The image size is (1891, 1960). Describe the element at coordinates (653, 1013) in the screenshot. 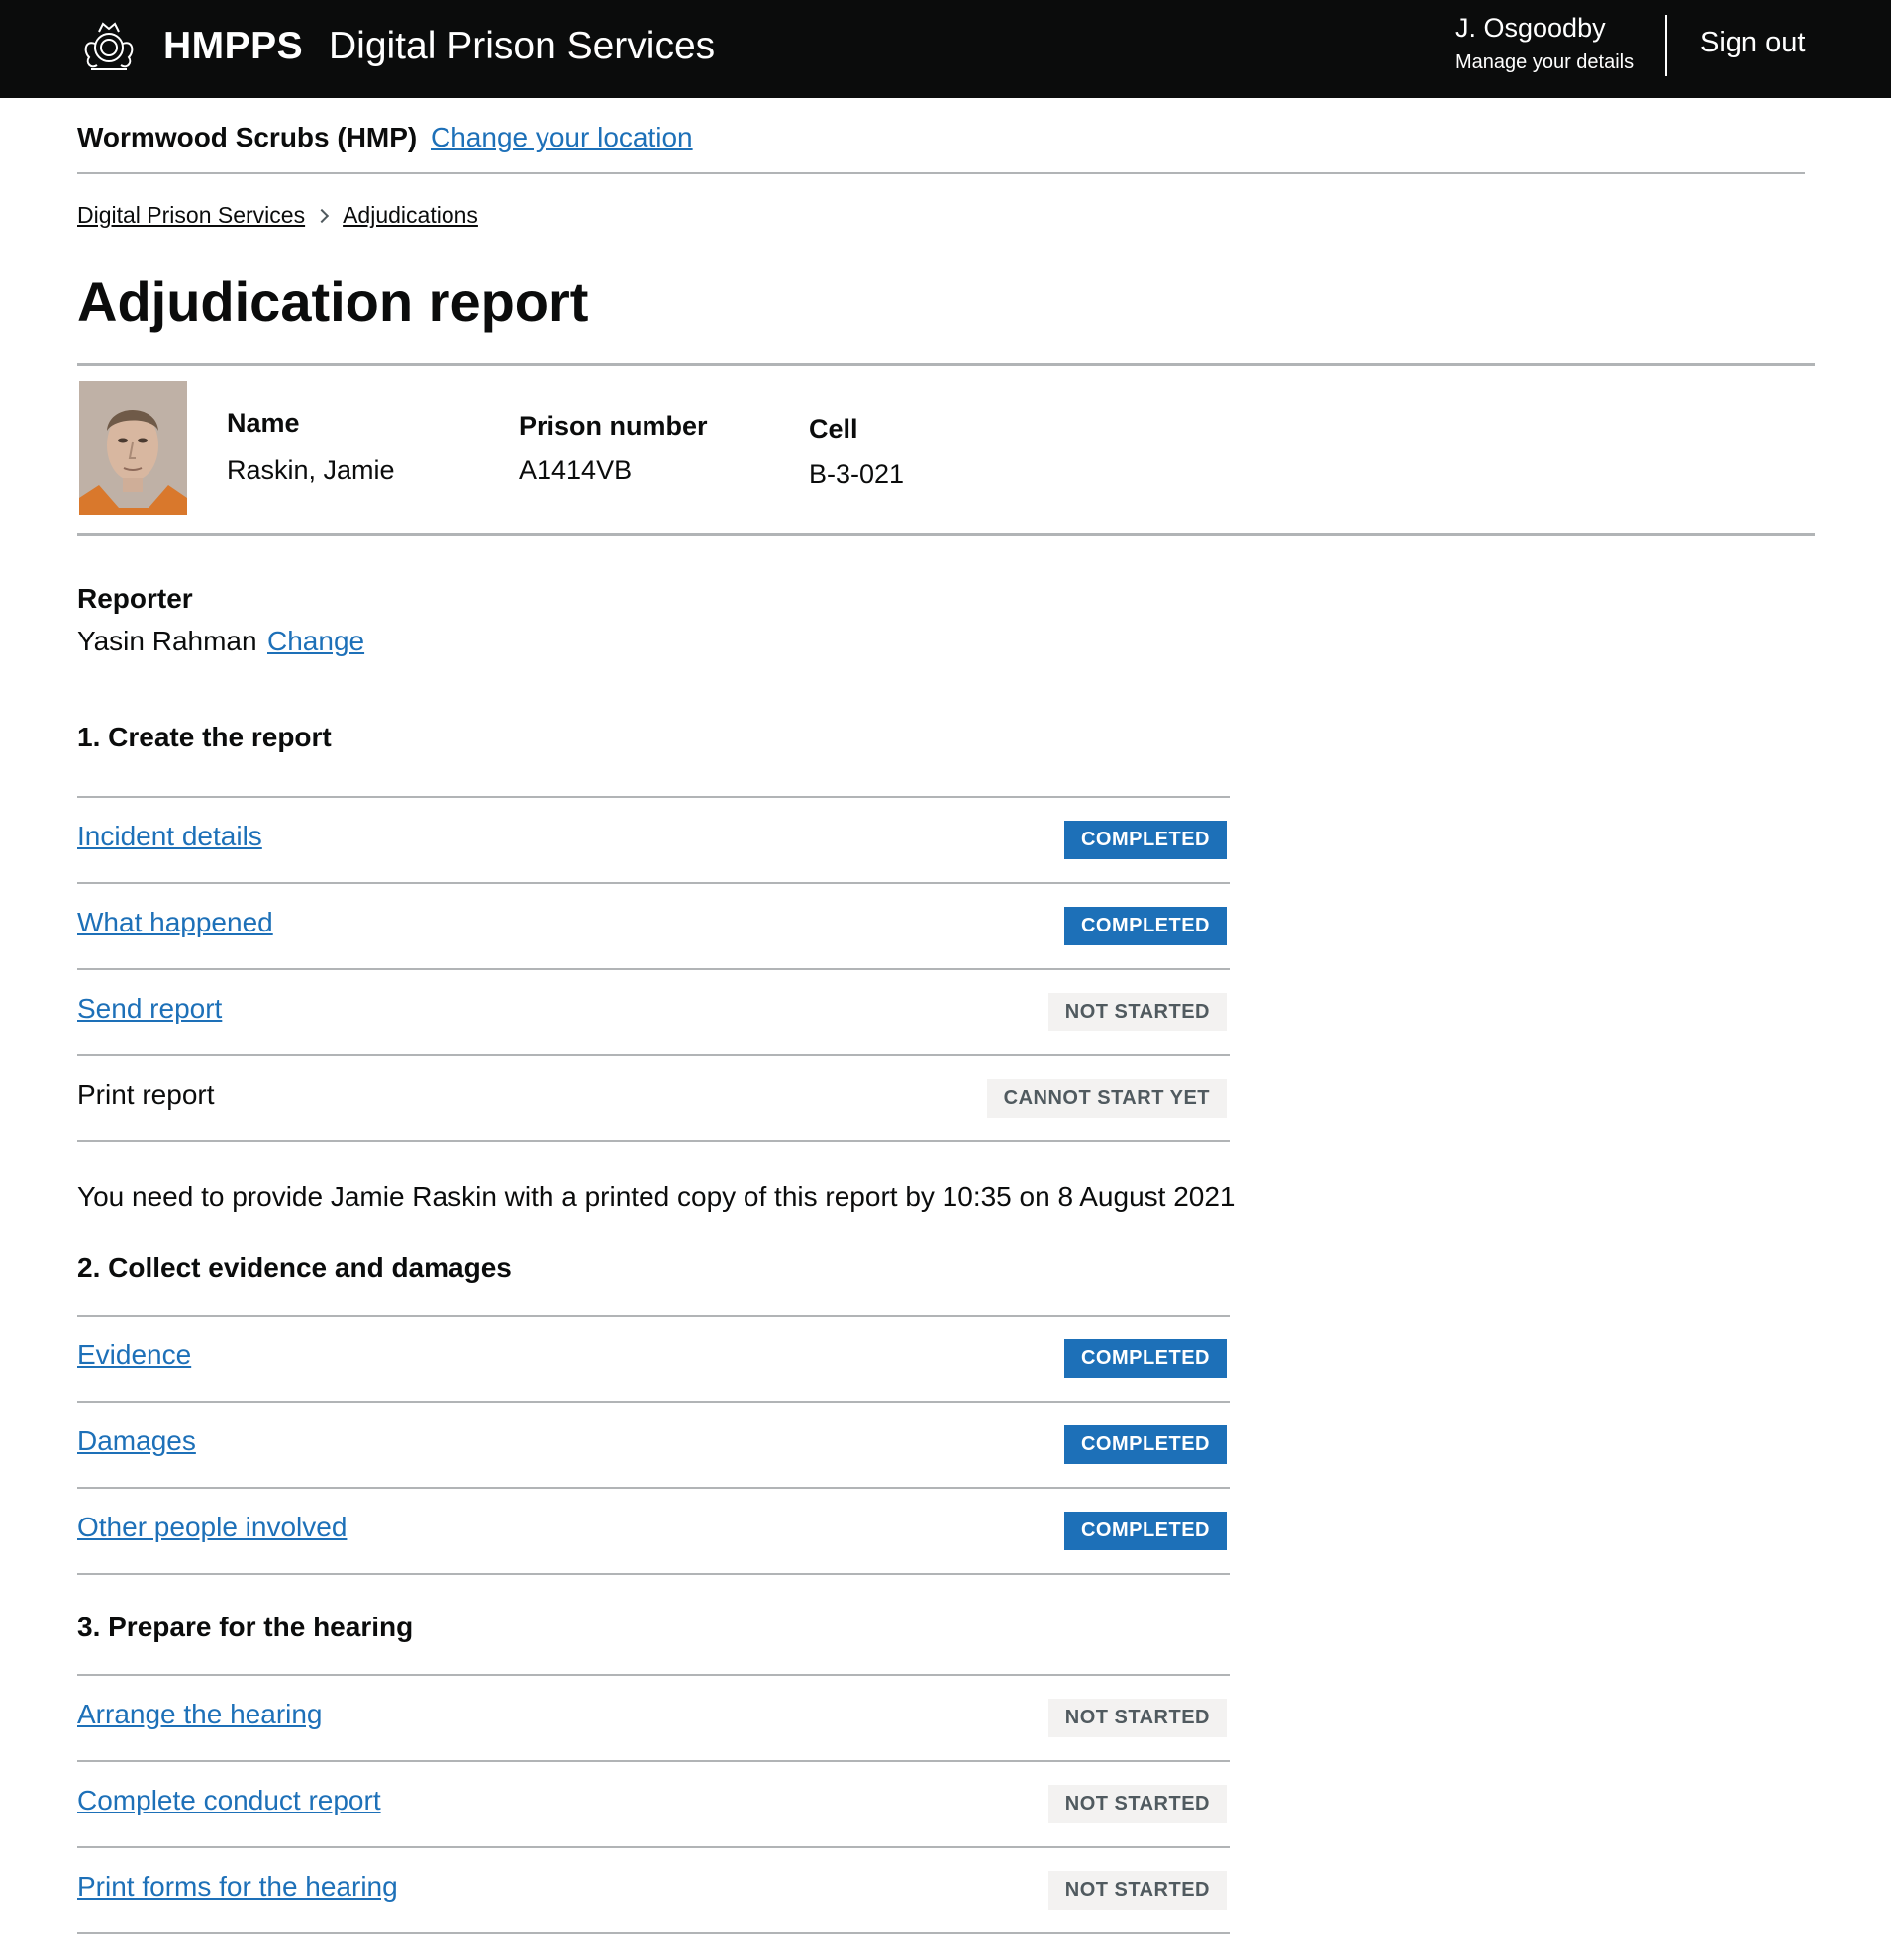

I see `task-row: Send report NOT STARTED` at that location.